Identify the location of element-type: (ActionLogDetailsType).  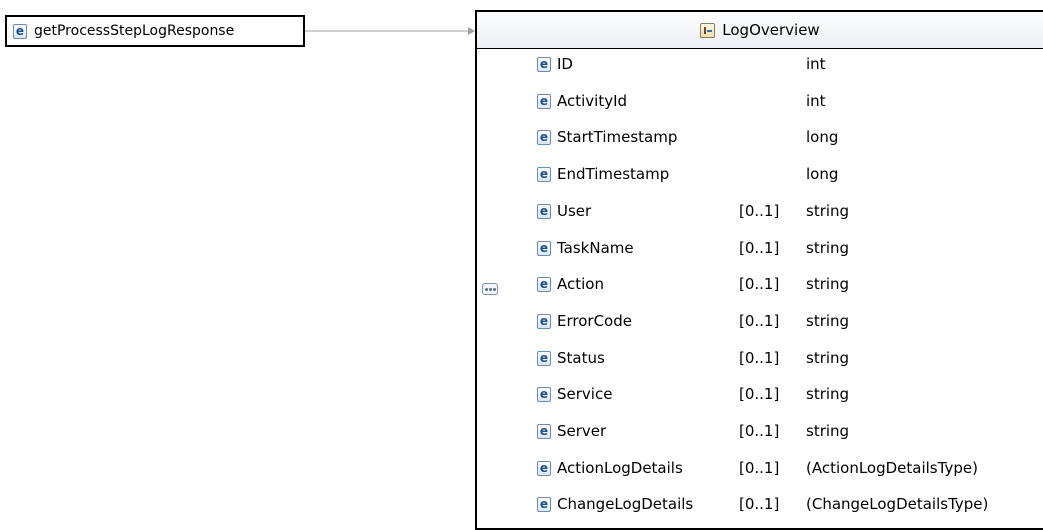
(892, 467).